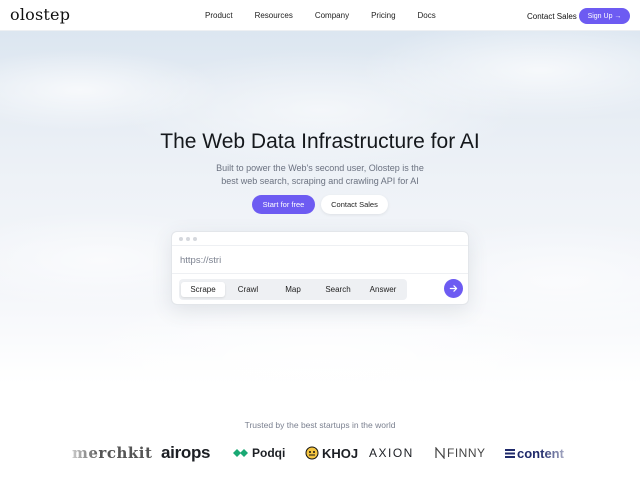  I want to click on nav-product: Product, so click(219, 15).